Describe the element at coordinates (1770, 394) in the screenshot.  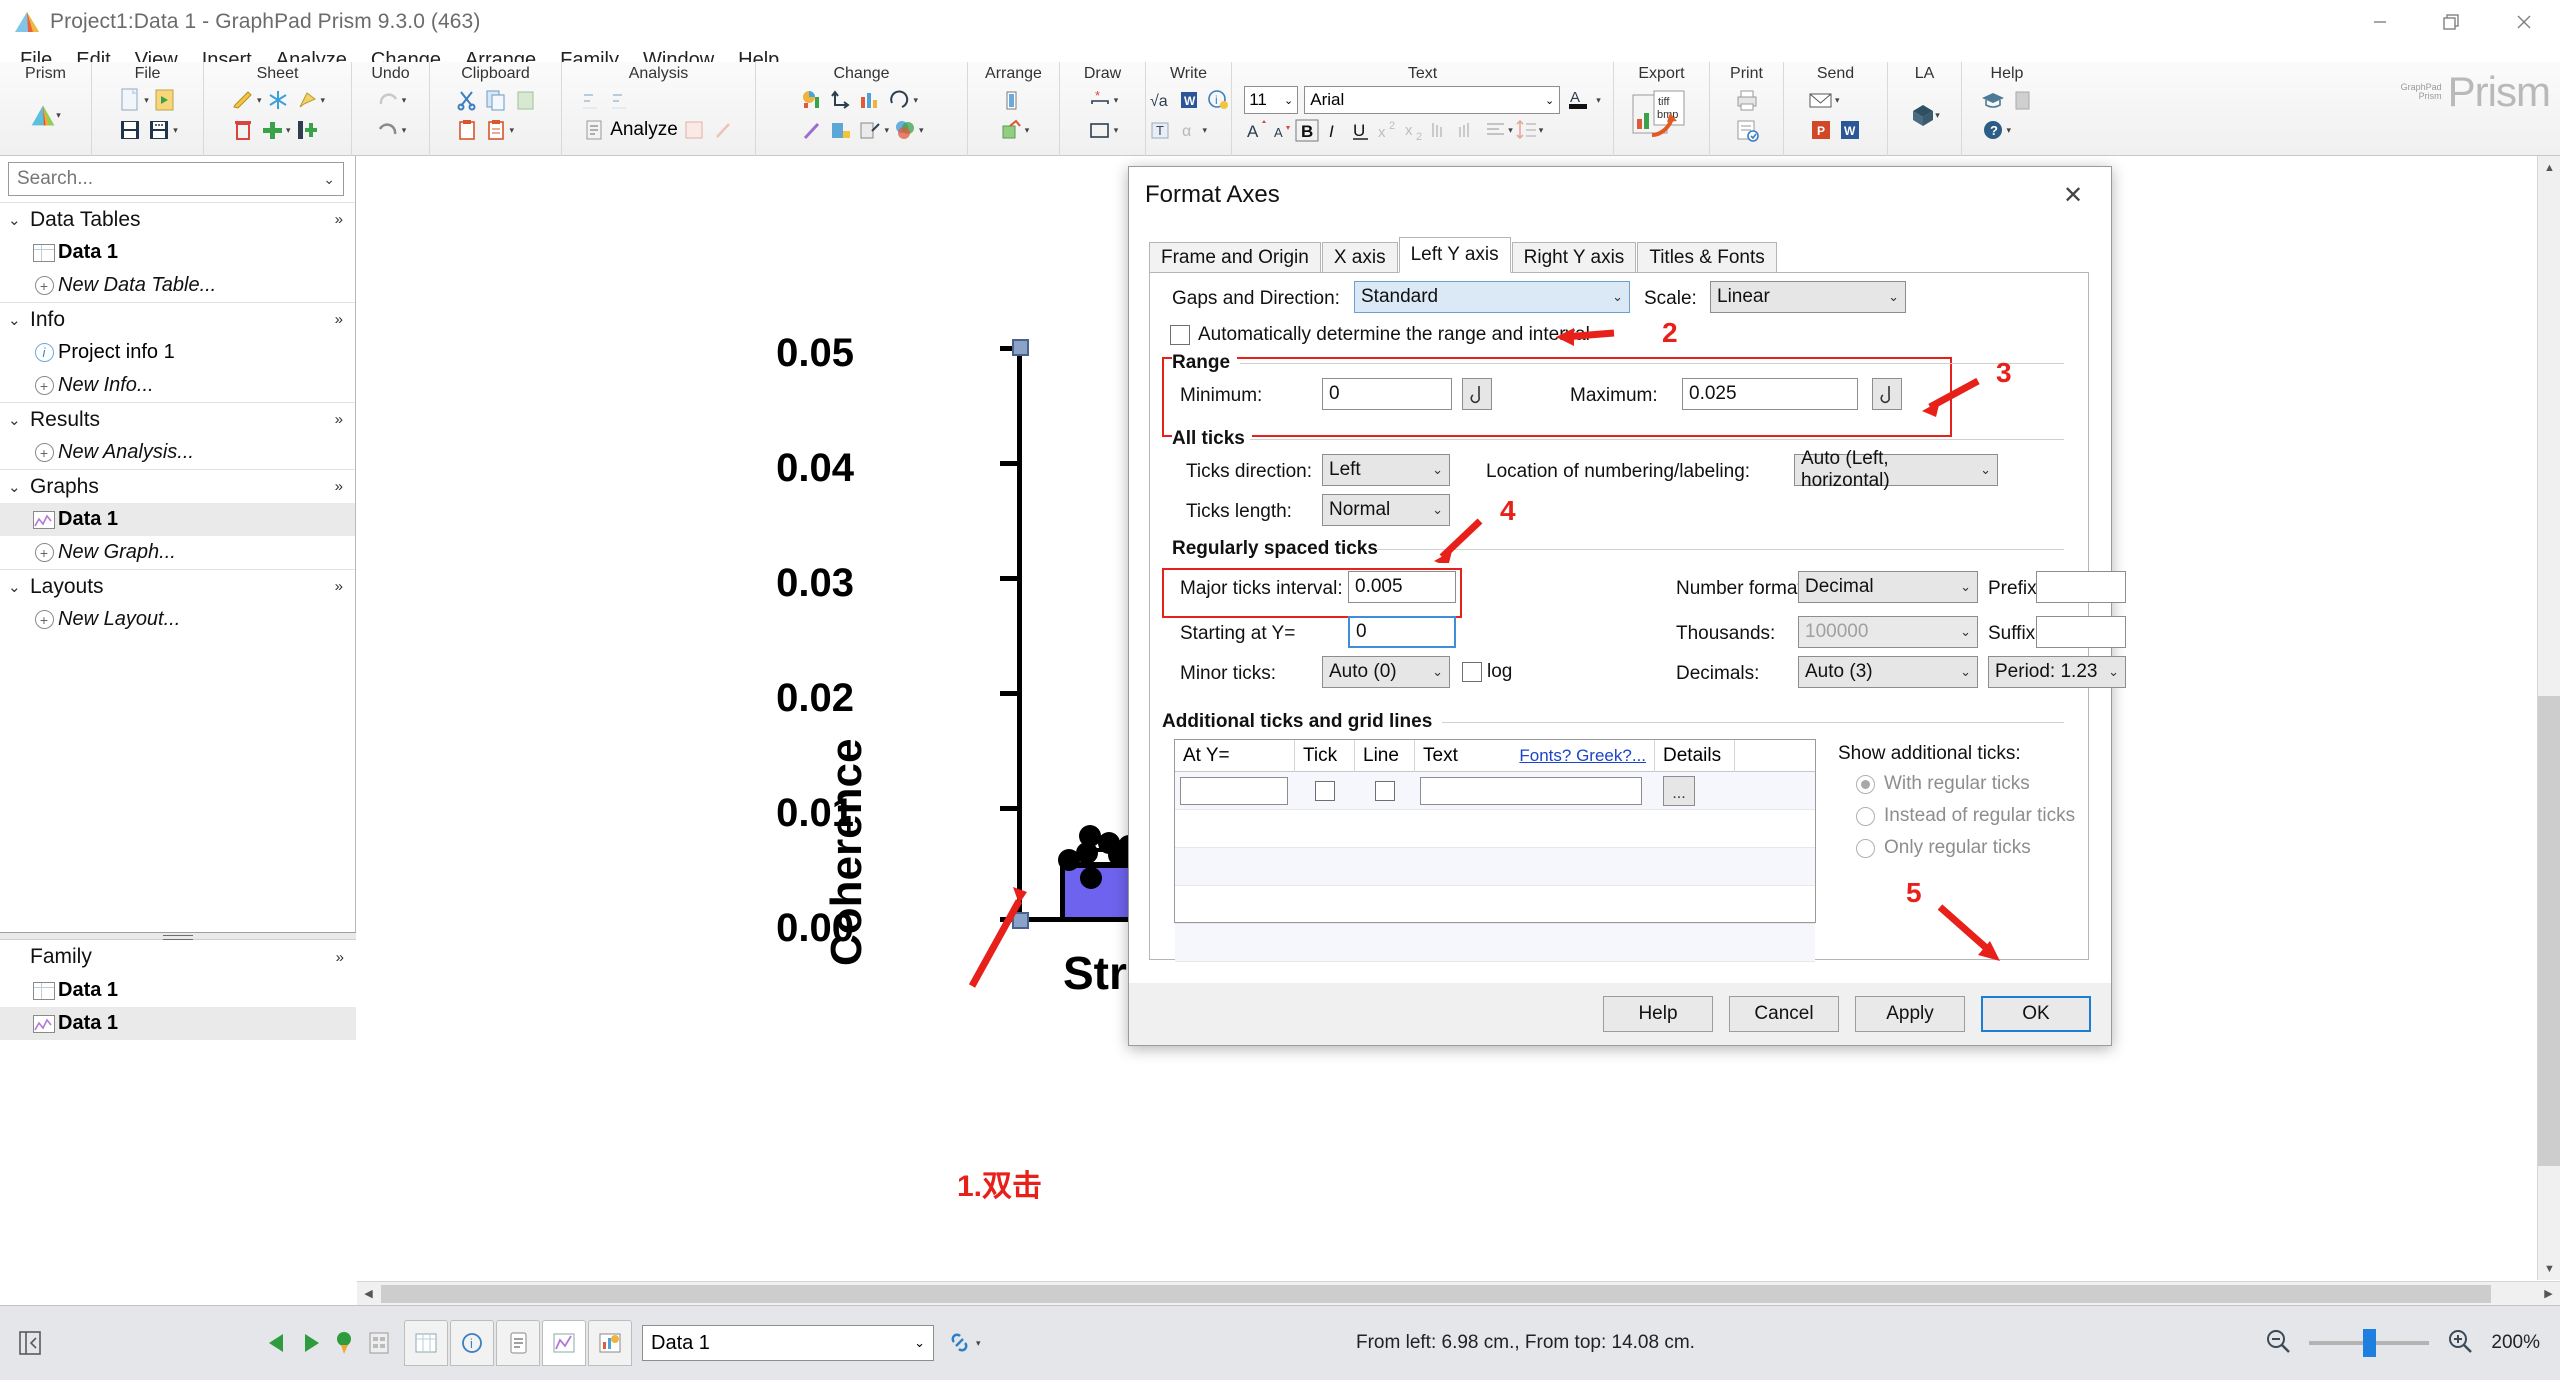
I see `maximum-input: 0.025` at that location.